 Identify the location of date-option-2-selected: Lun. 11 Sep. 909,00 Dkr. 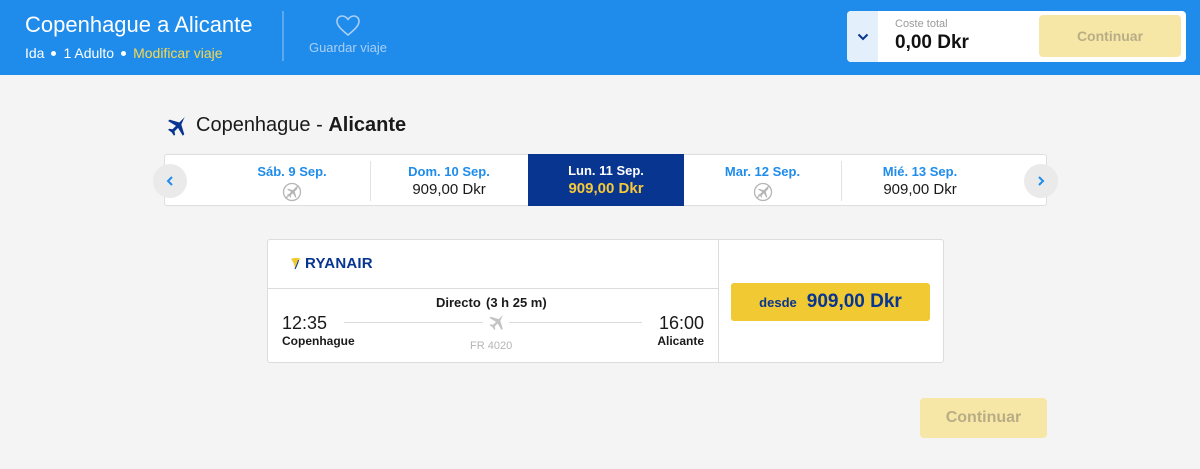
(606, 180).